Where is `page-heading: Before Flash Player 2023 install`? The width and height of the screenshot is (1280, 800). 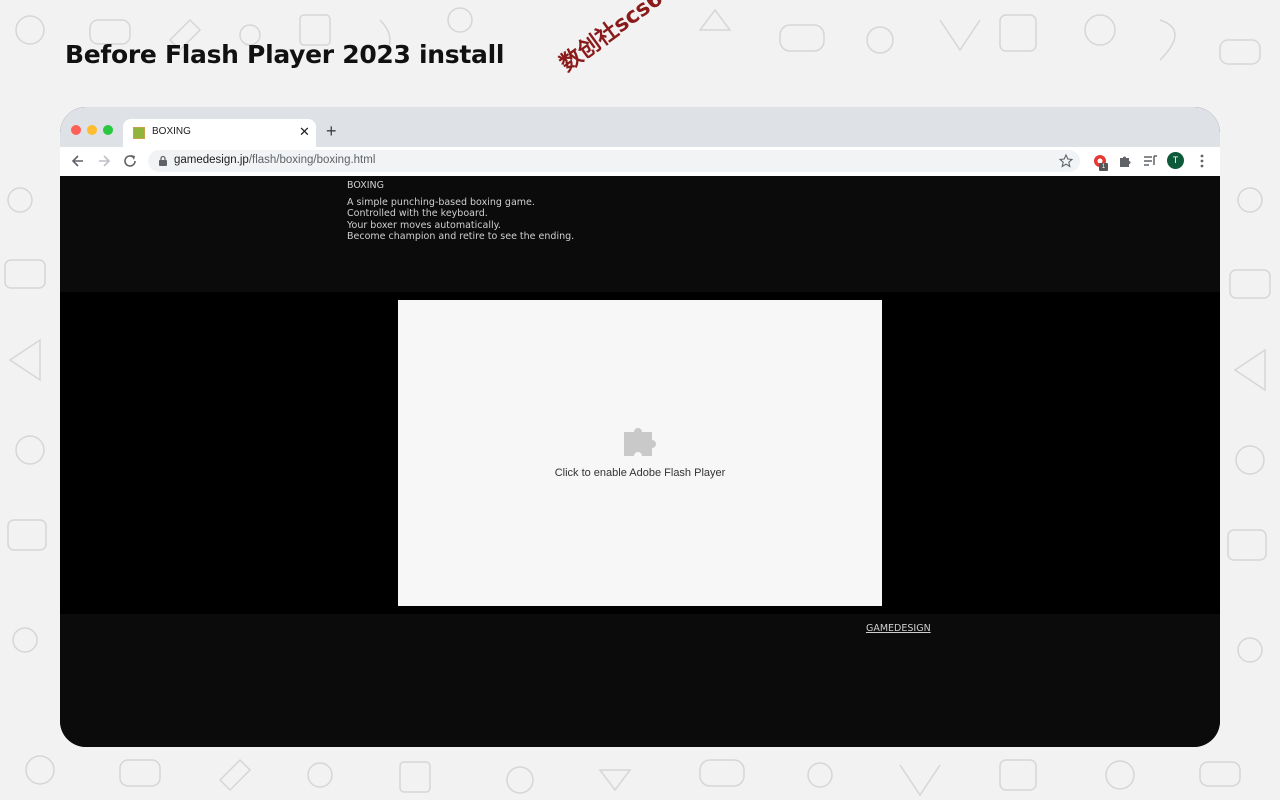
page-heading: Before Flash Player 2023 install is located at coordinates (285, 54).